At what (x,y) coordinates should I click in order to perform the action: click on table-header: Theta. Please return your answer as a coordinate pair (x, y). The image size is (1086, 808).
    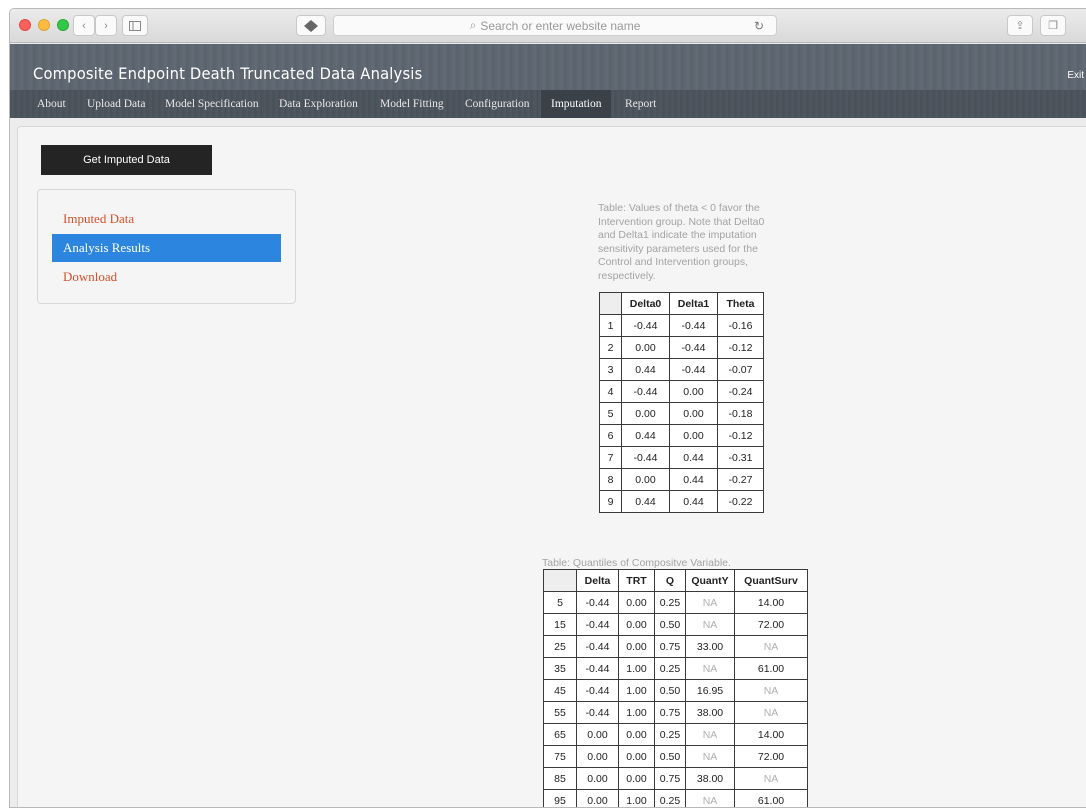
    Looking at the image, I should click on (741, 304).